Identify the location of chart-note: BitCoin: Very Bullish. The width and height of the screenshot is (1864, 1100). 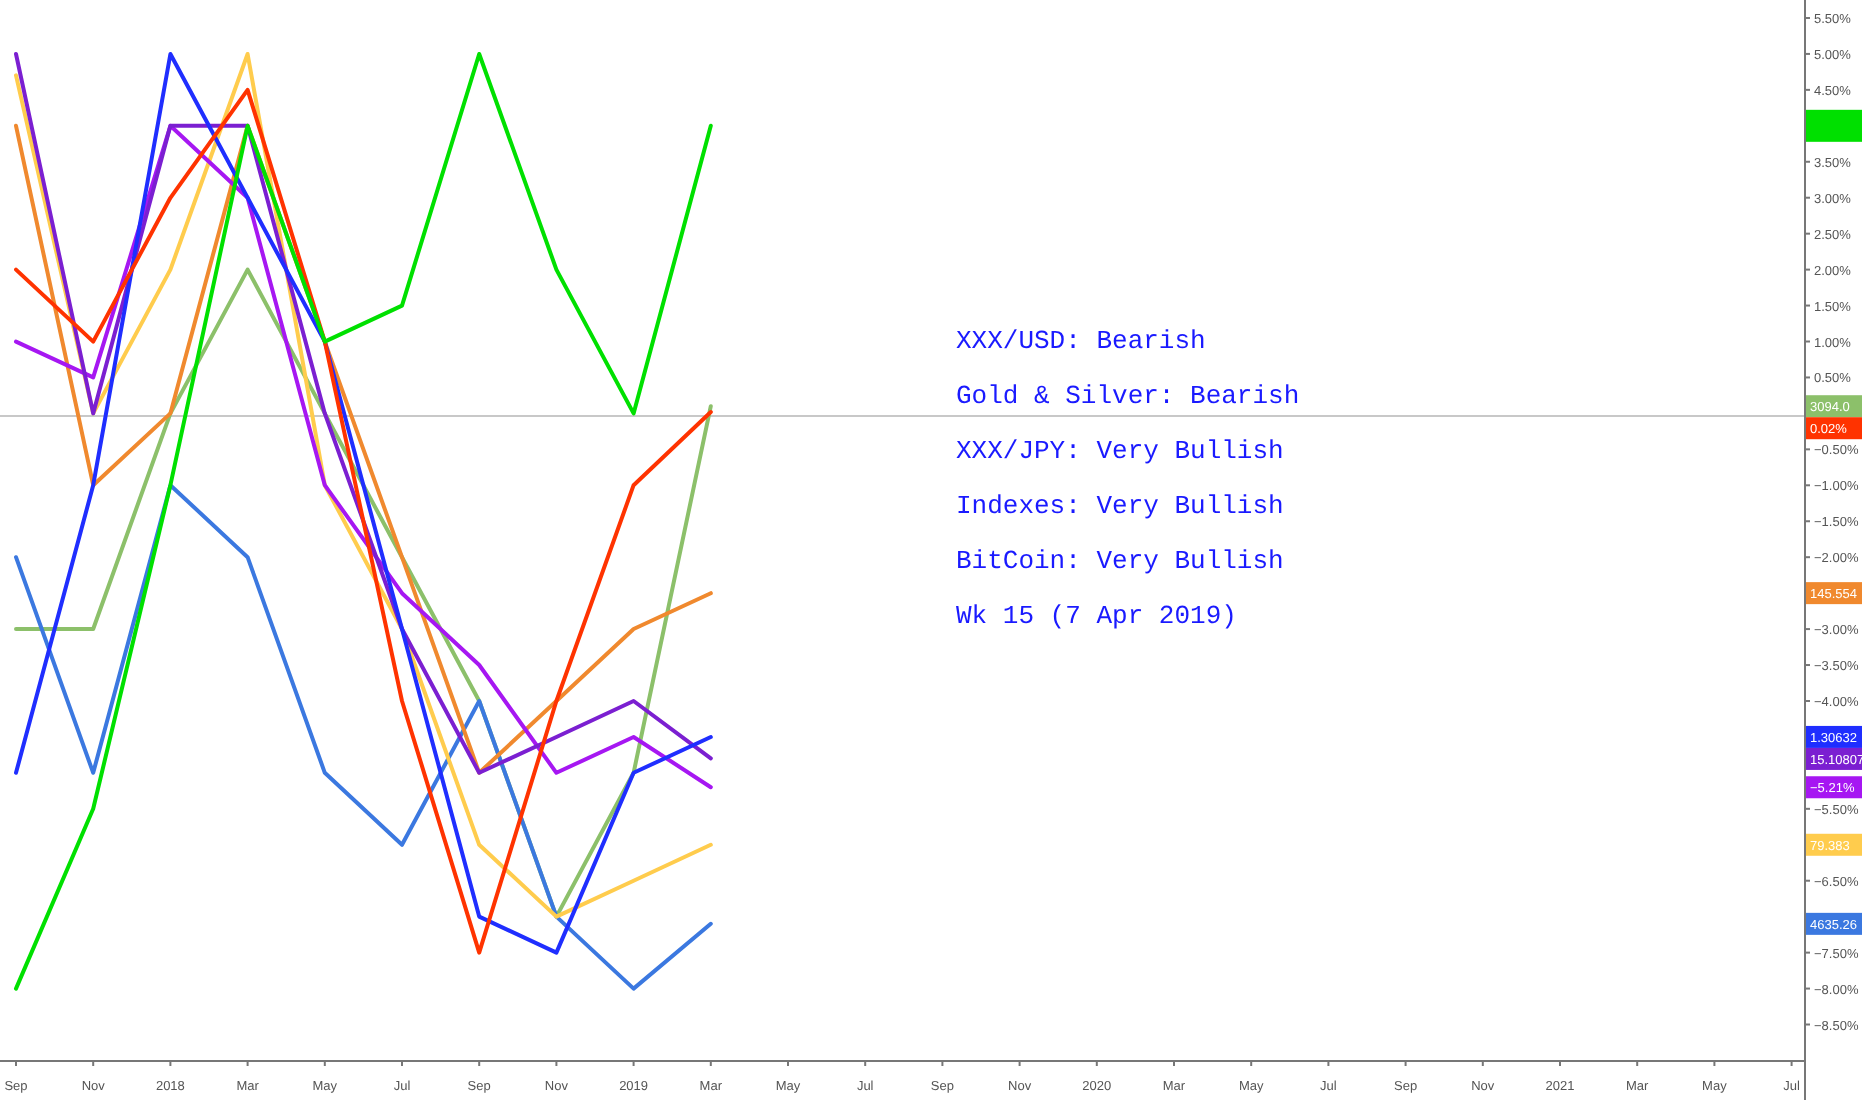
(1120, 561).